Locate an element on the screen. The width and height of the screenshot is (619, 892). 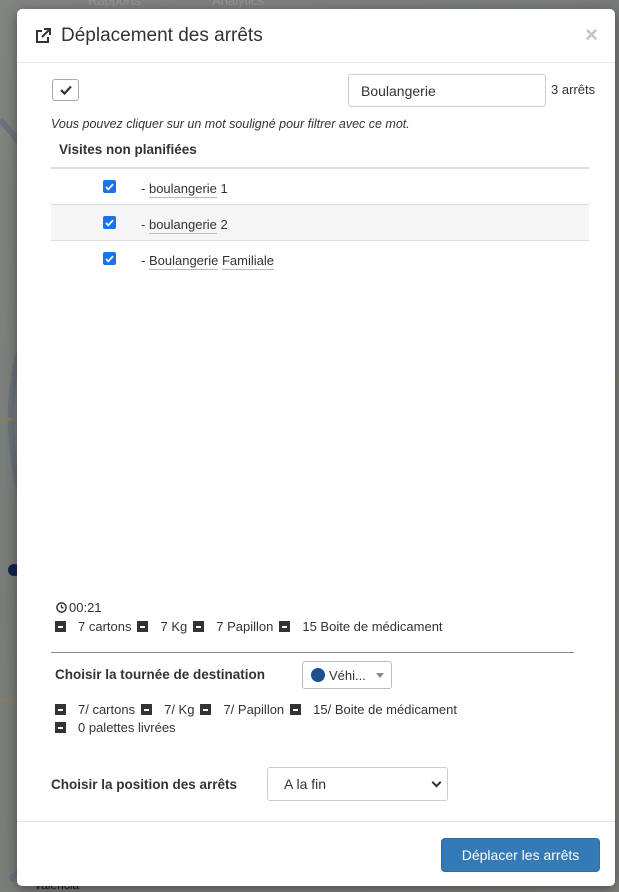
stop-label: - Boulangerie Familiale is located at coordinates (207, 261).